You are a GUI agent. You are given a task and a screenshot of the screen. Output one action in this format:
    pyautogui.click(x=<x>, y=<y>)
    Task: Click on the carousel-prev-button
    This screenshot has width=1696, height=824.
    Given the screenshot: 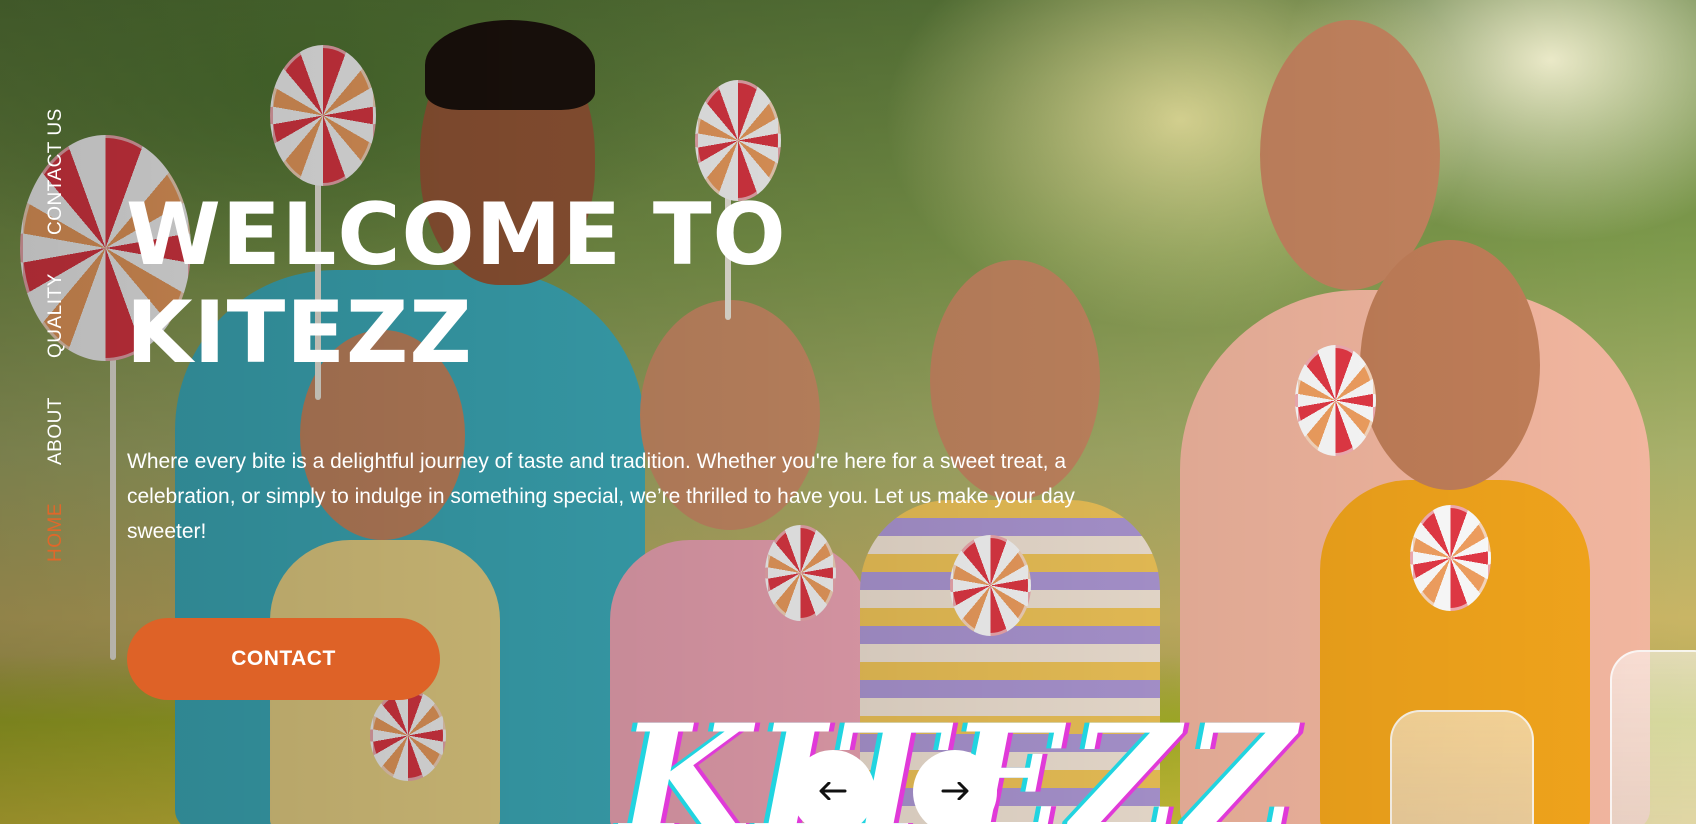 What is the action you would take?
    pyautogui.click(x=833, y=787)
    